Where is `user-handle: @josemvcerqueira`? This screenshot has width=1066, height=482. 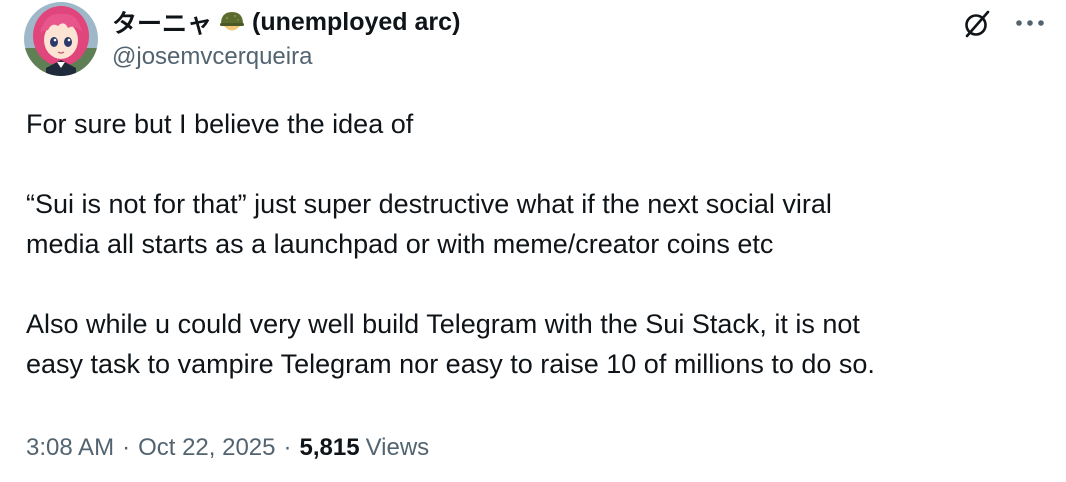
user-handle: @josemvcerqueira is located at coordinates (212, 57).